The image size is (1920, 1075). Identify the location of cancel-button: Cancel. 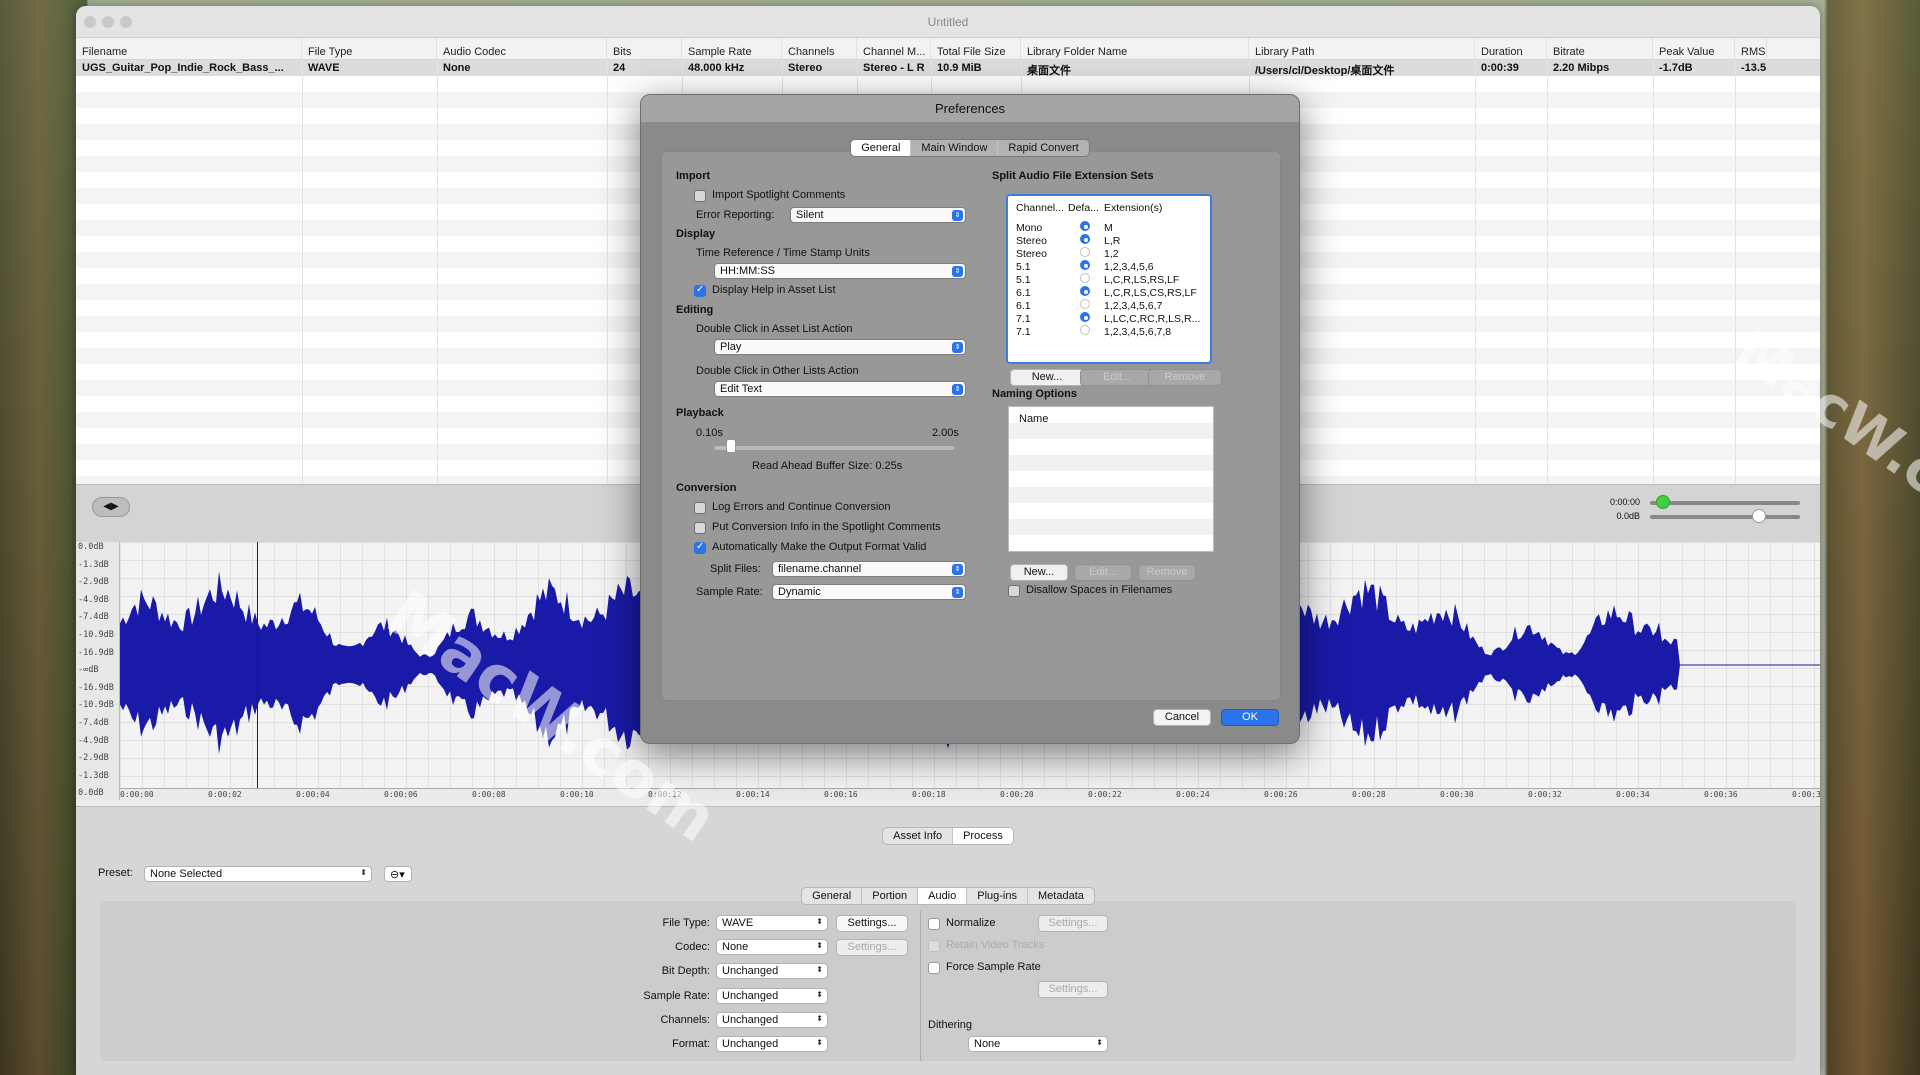
(1182, 717).